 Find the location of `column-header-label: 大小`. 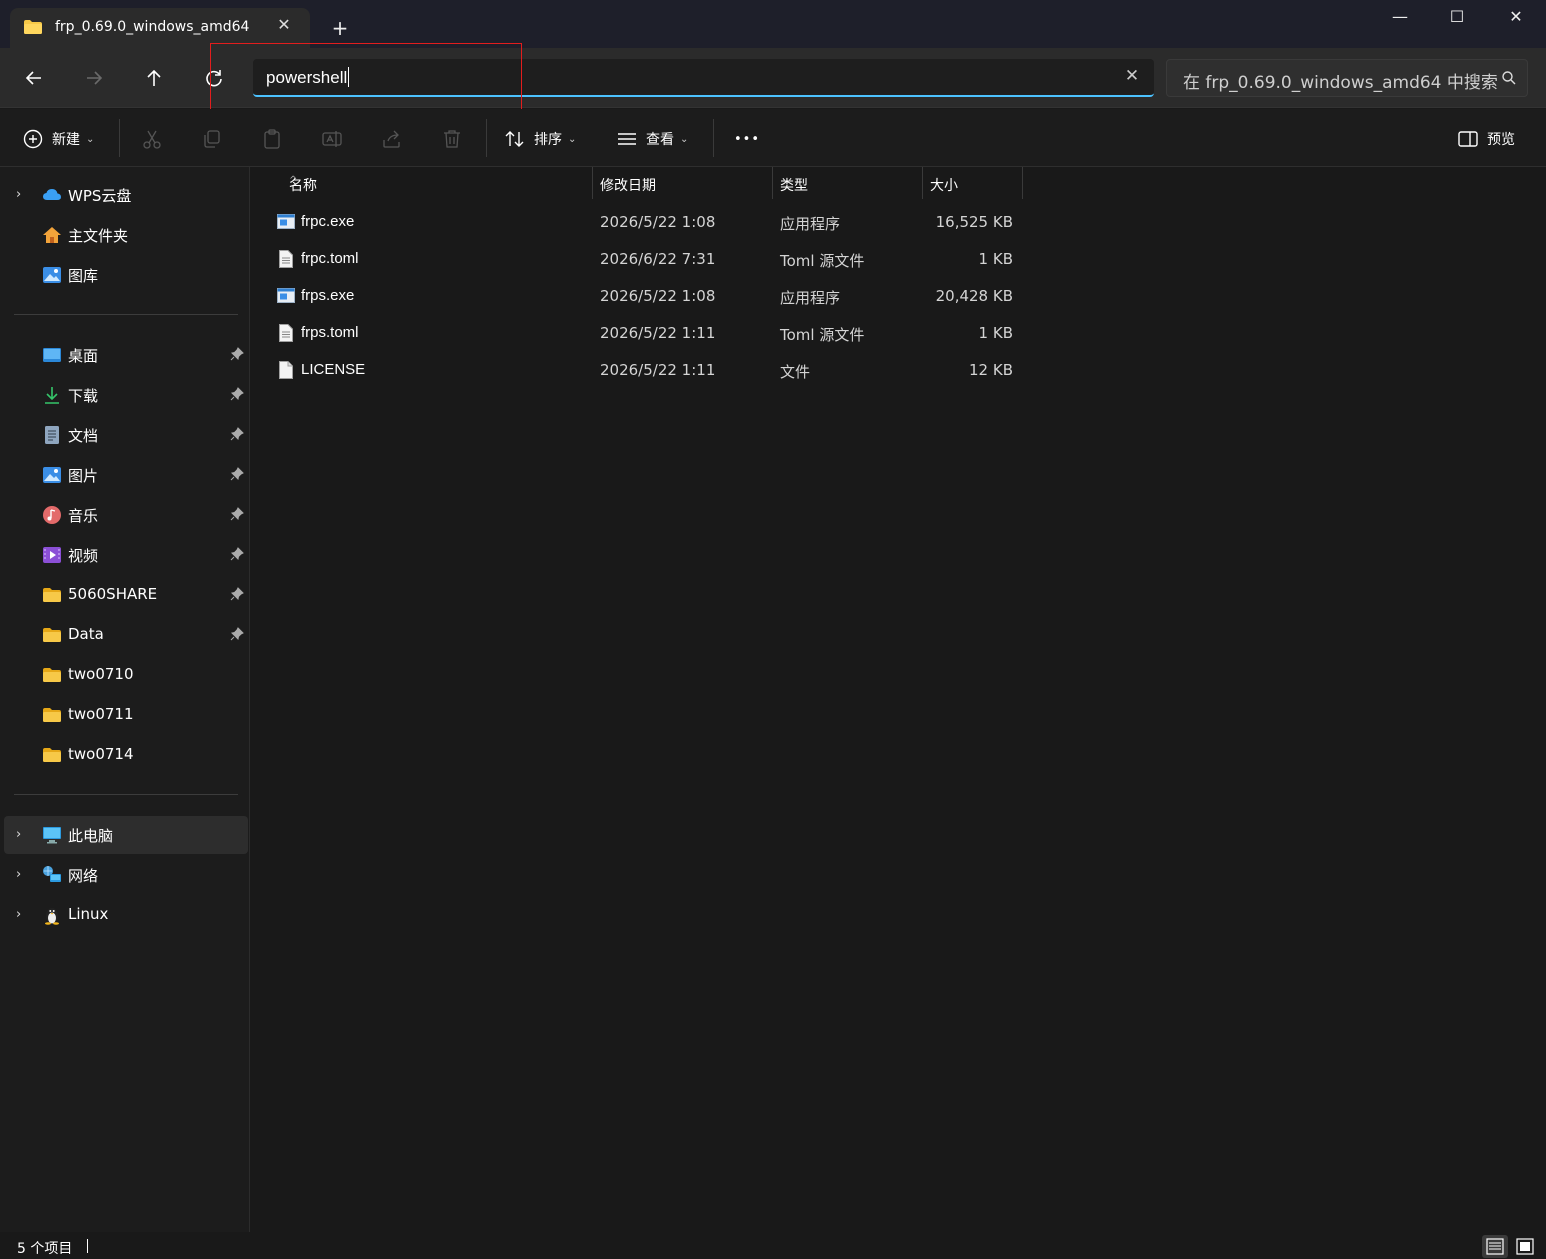

column-header-label: 大小 is located at coordinates (944, 186).